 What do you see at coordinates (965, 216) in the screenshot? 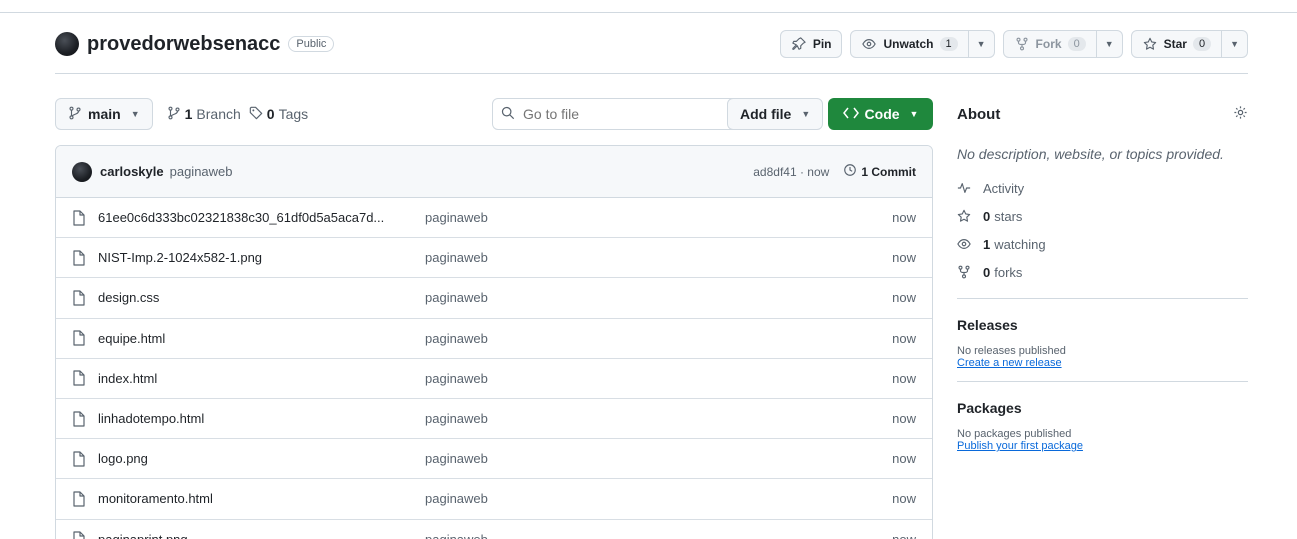
I see `star-icon` at bounding box center [965, 216].